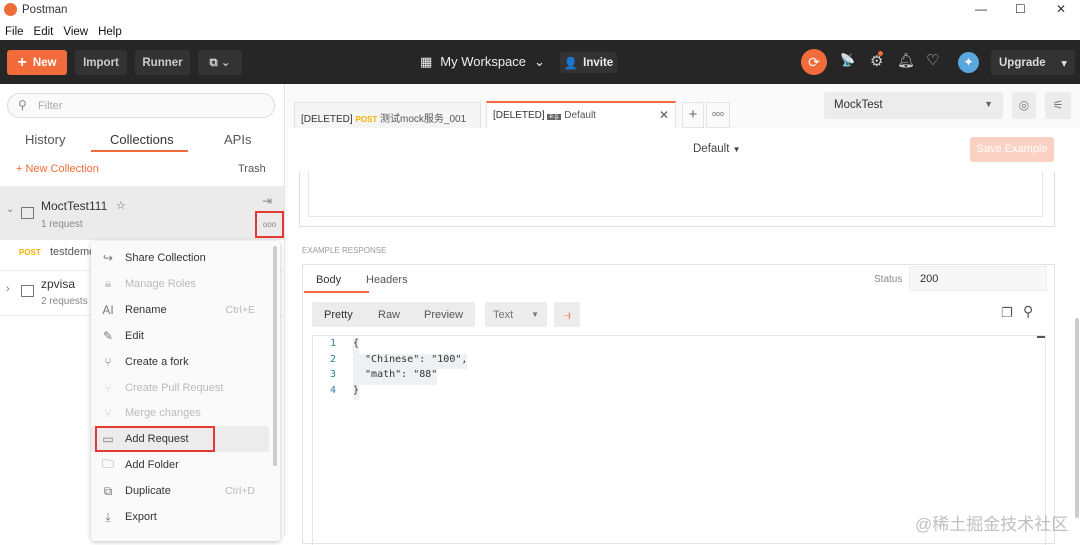 The image size is (1080, 545). I want to click on export-icon: ⤓, so click(108, 516).